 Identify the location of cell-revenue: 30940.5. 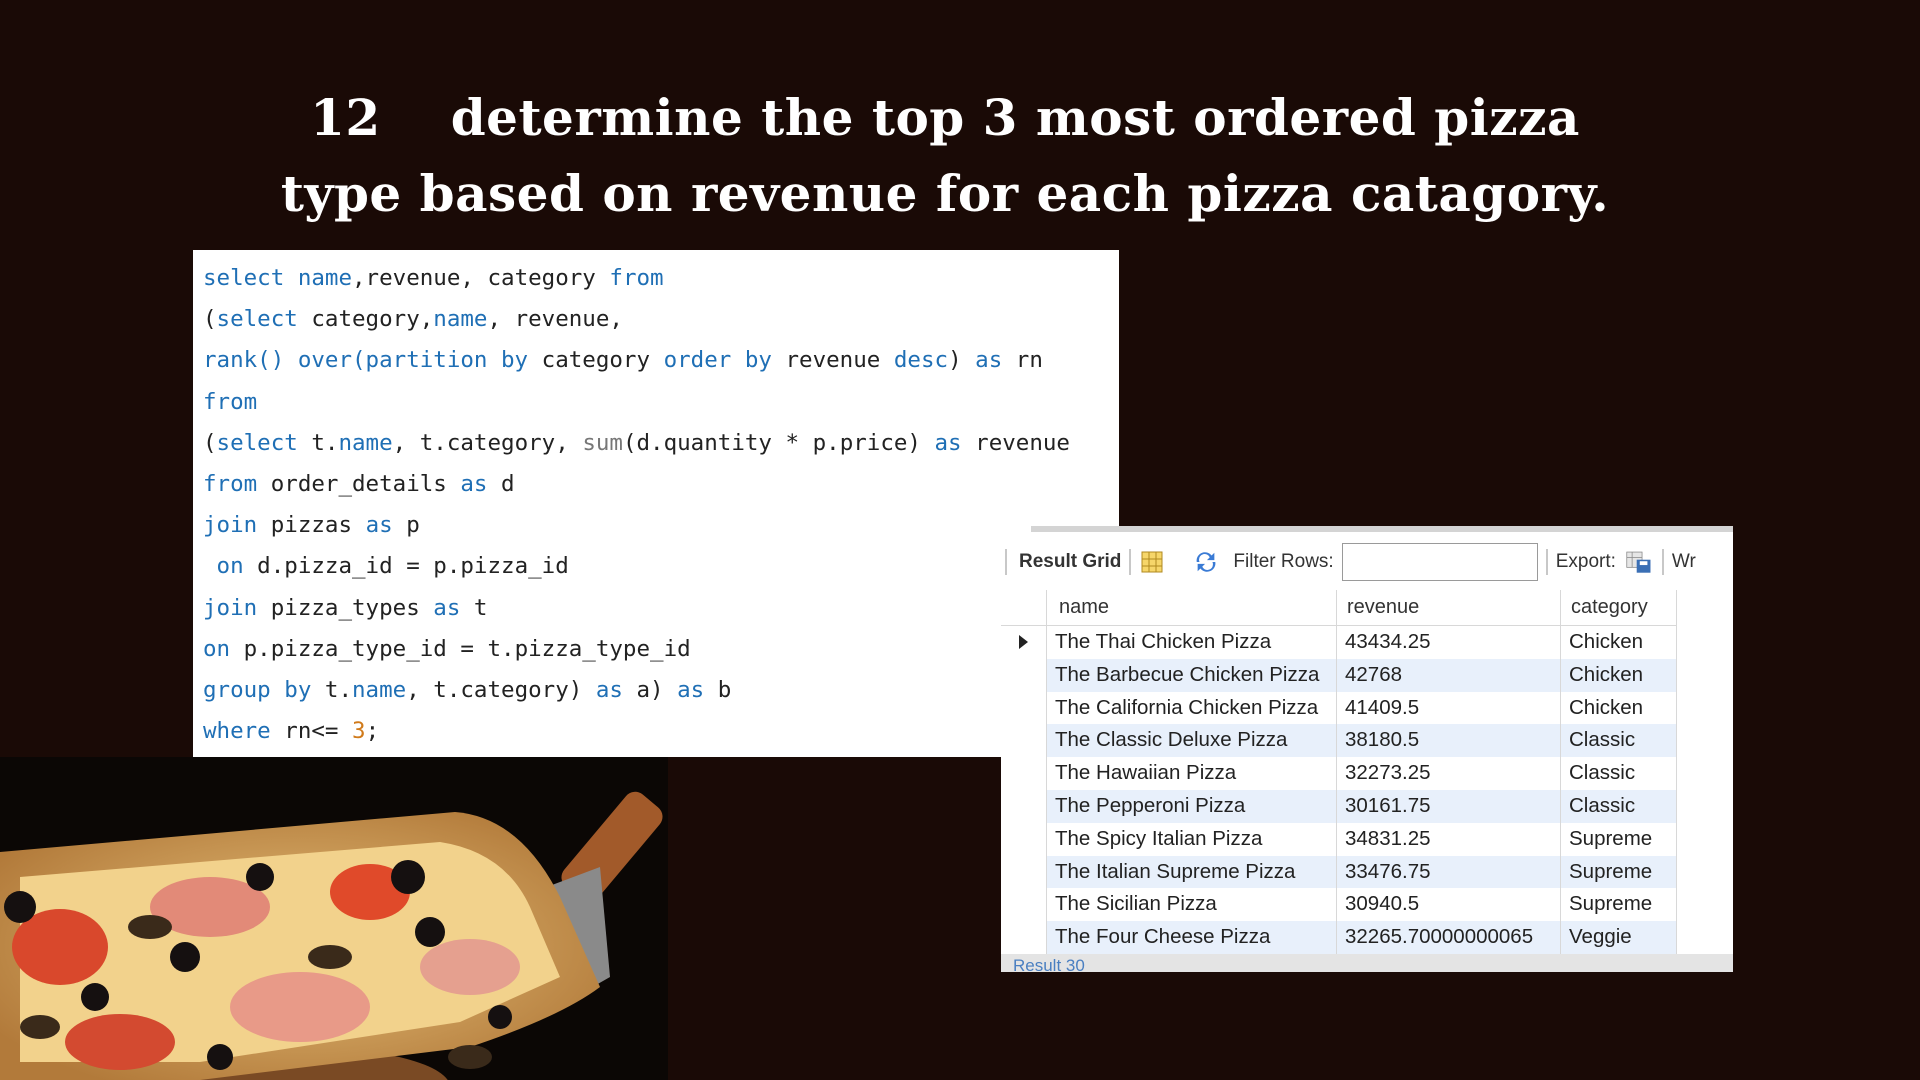
(1449, 905).